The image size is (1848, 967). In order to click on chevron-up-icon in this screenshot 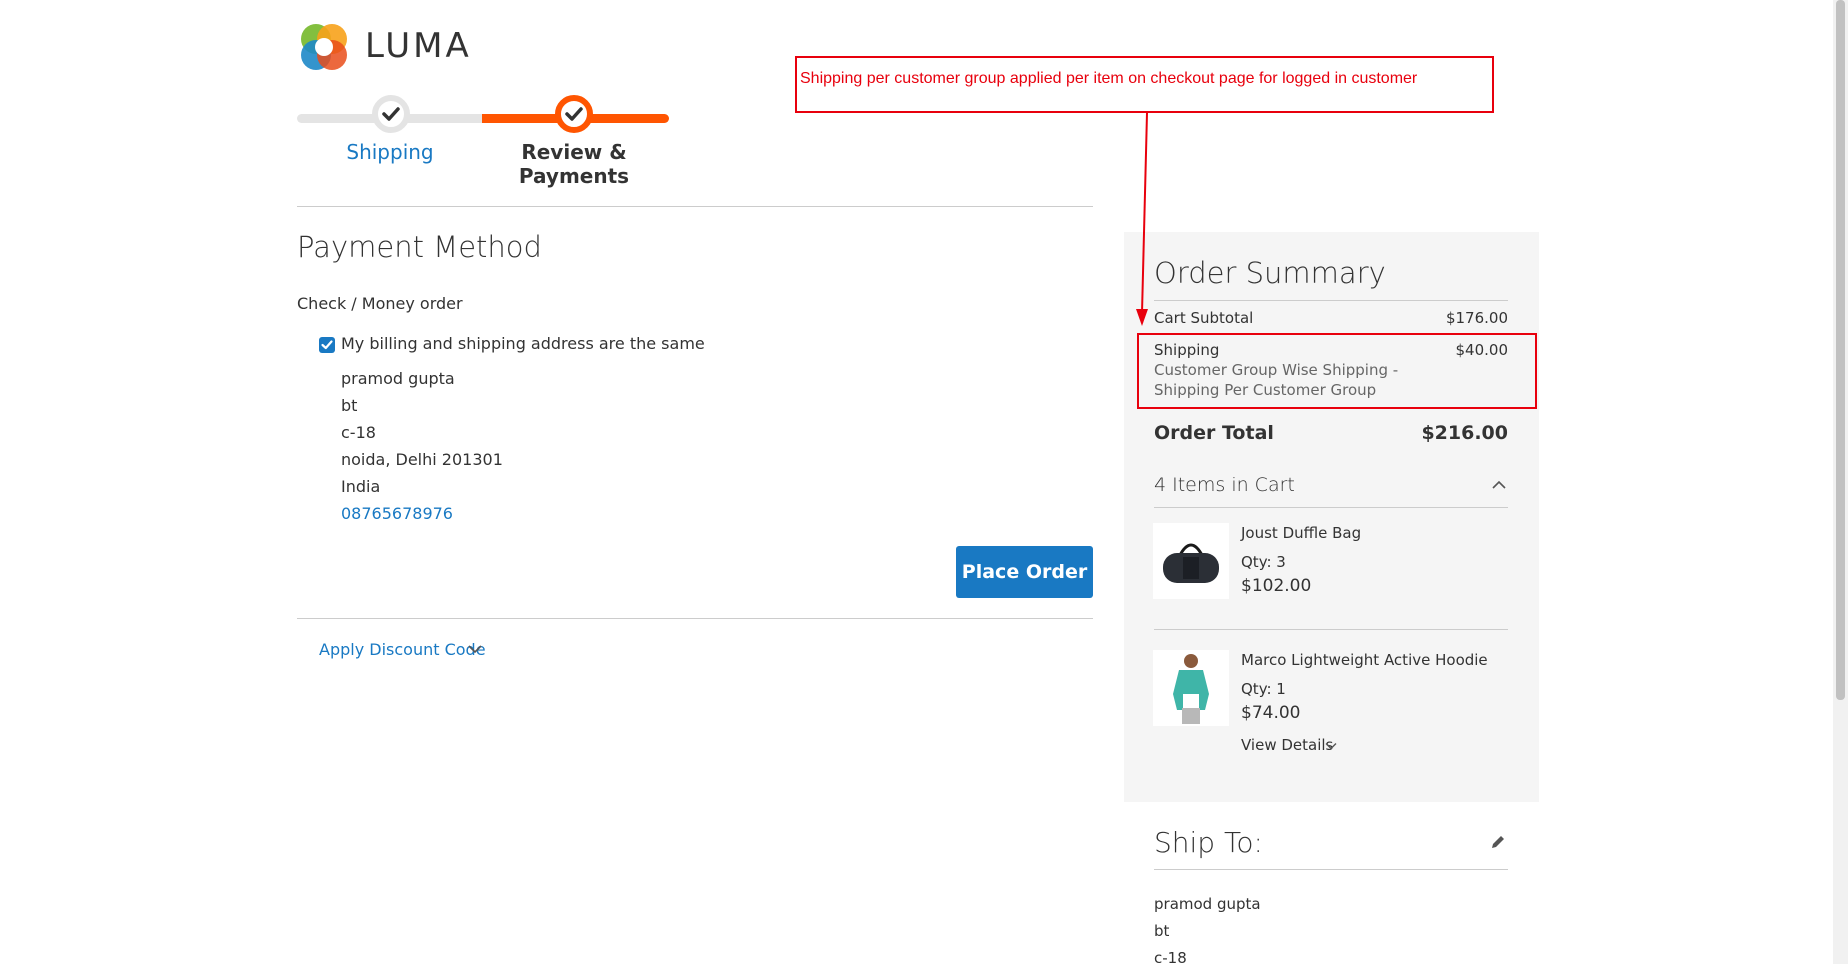, I will do `click(1499, 485)`.